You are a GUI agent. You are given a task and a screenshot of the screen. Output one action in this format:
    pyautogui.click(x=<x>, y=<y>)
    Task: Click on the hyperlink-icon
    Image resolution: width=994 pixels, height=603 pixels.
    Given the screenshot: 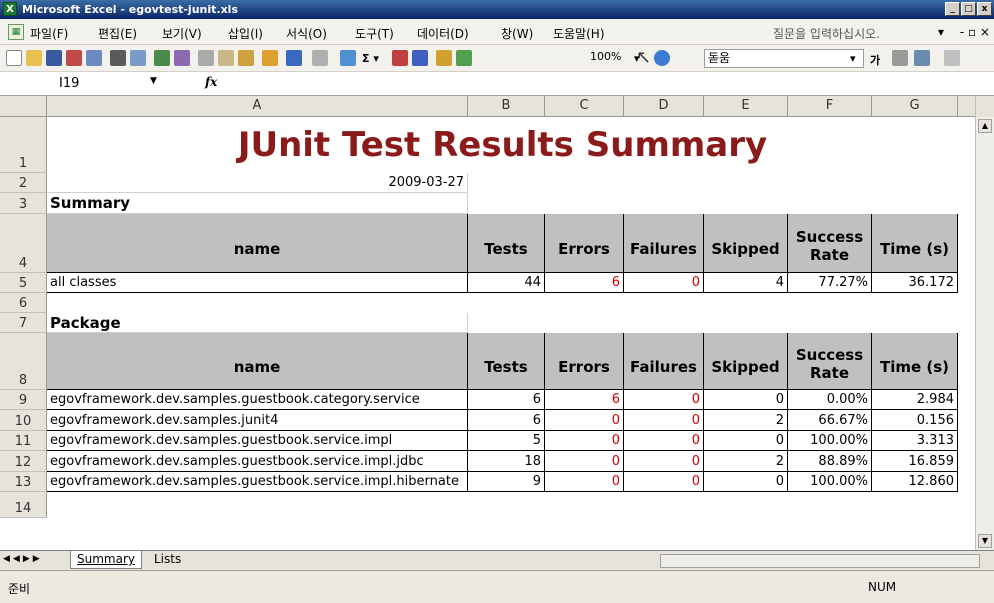 What is the action you would take?
    pyautogui.click(x=348, y=58)
    